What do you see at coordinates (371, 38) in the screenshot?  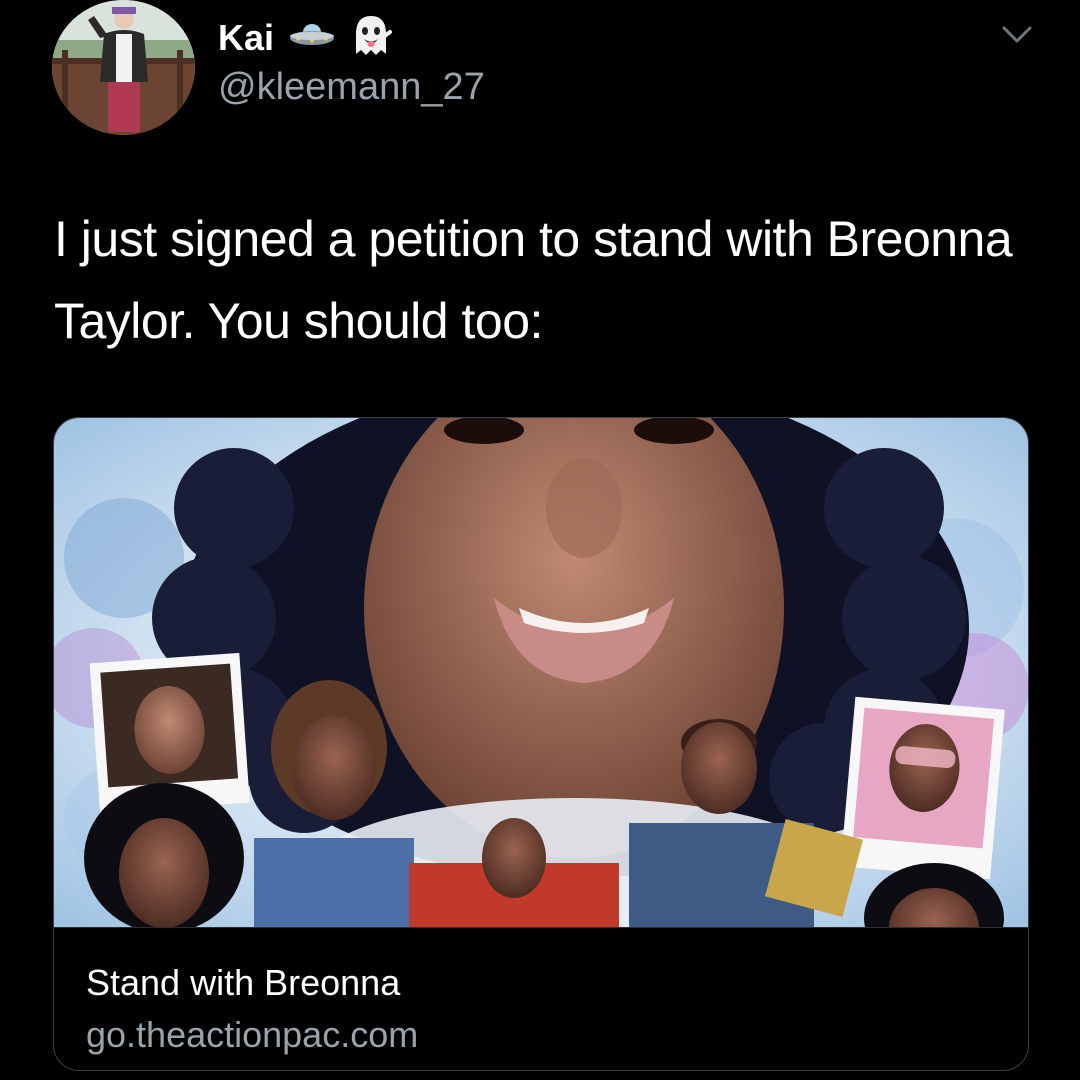 I see `ghost-emoji` at bounding box center [371, 38].